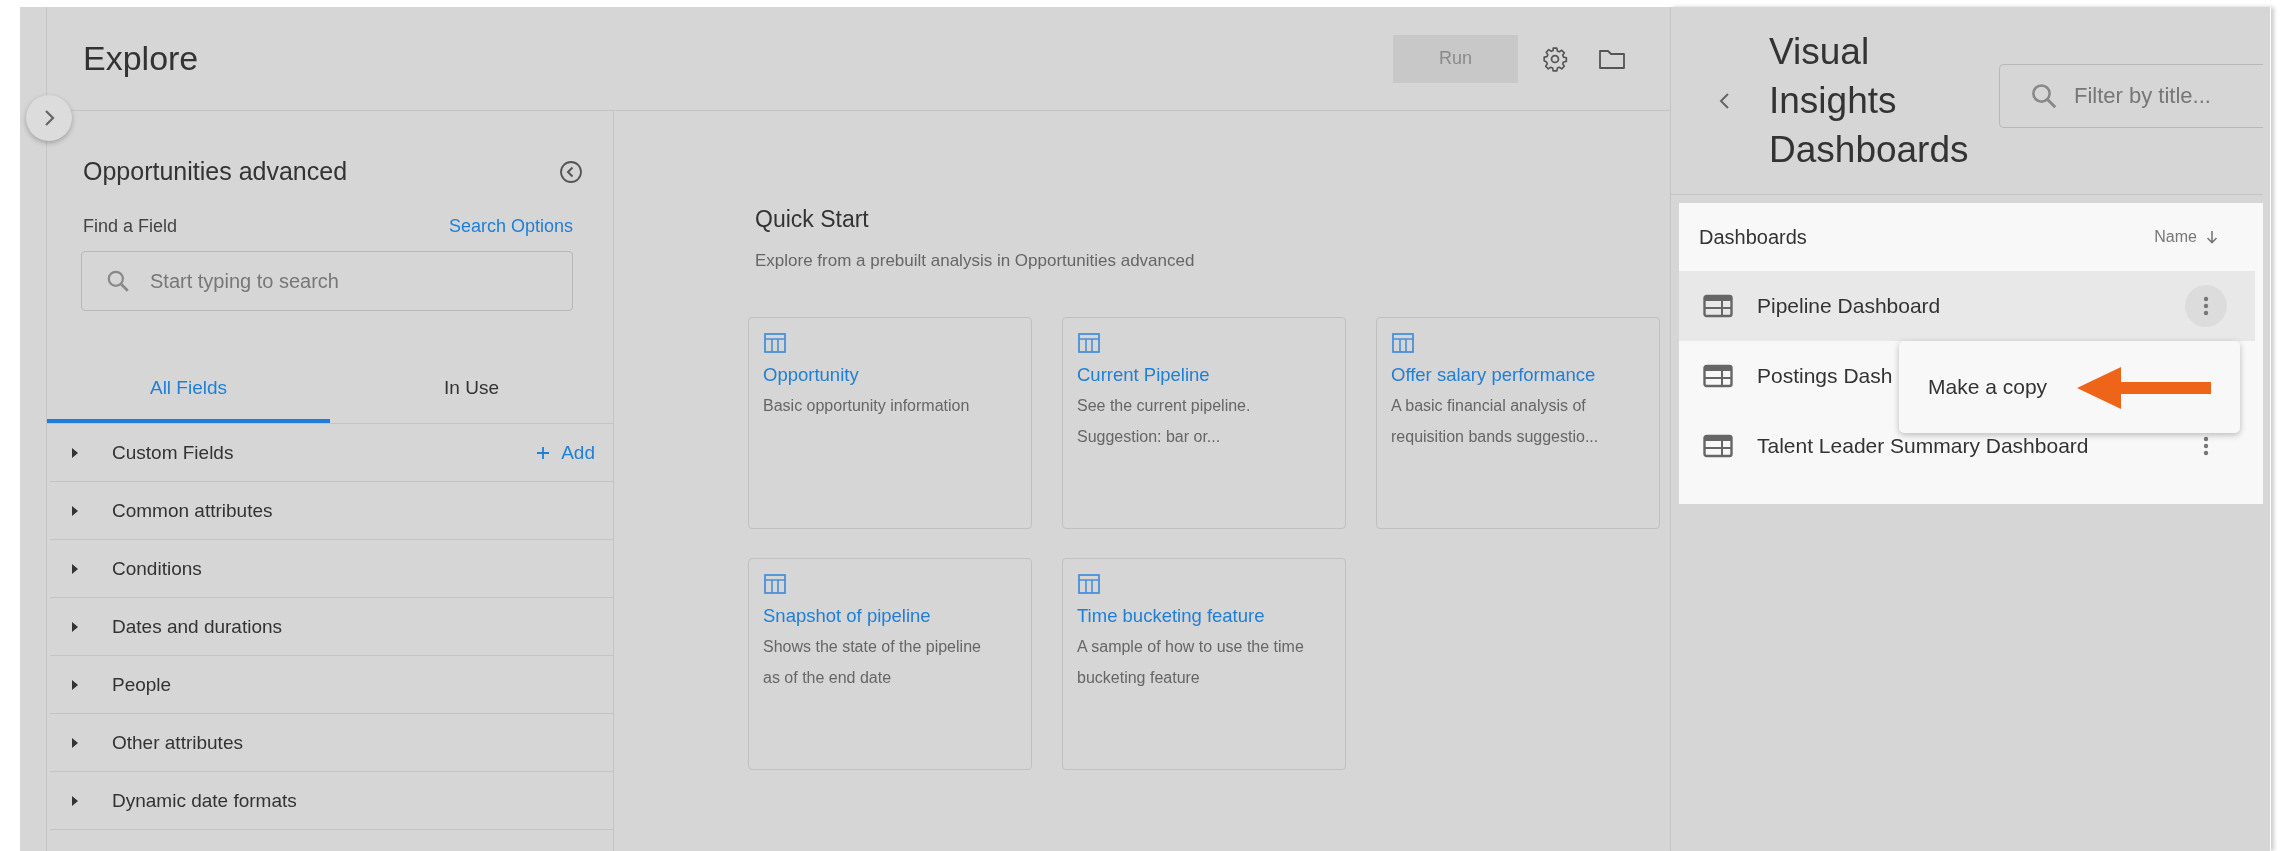  I want to click on card-description: Shows the state of the pipeline as of the end date, so click(872, 662).